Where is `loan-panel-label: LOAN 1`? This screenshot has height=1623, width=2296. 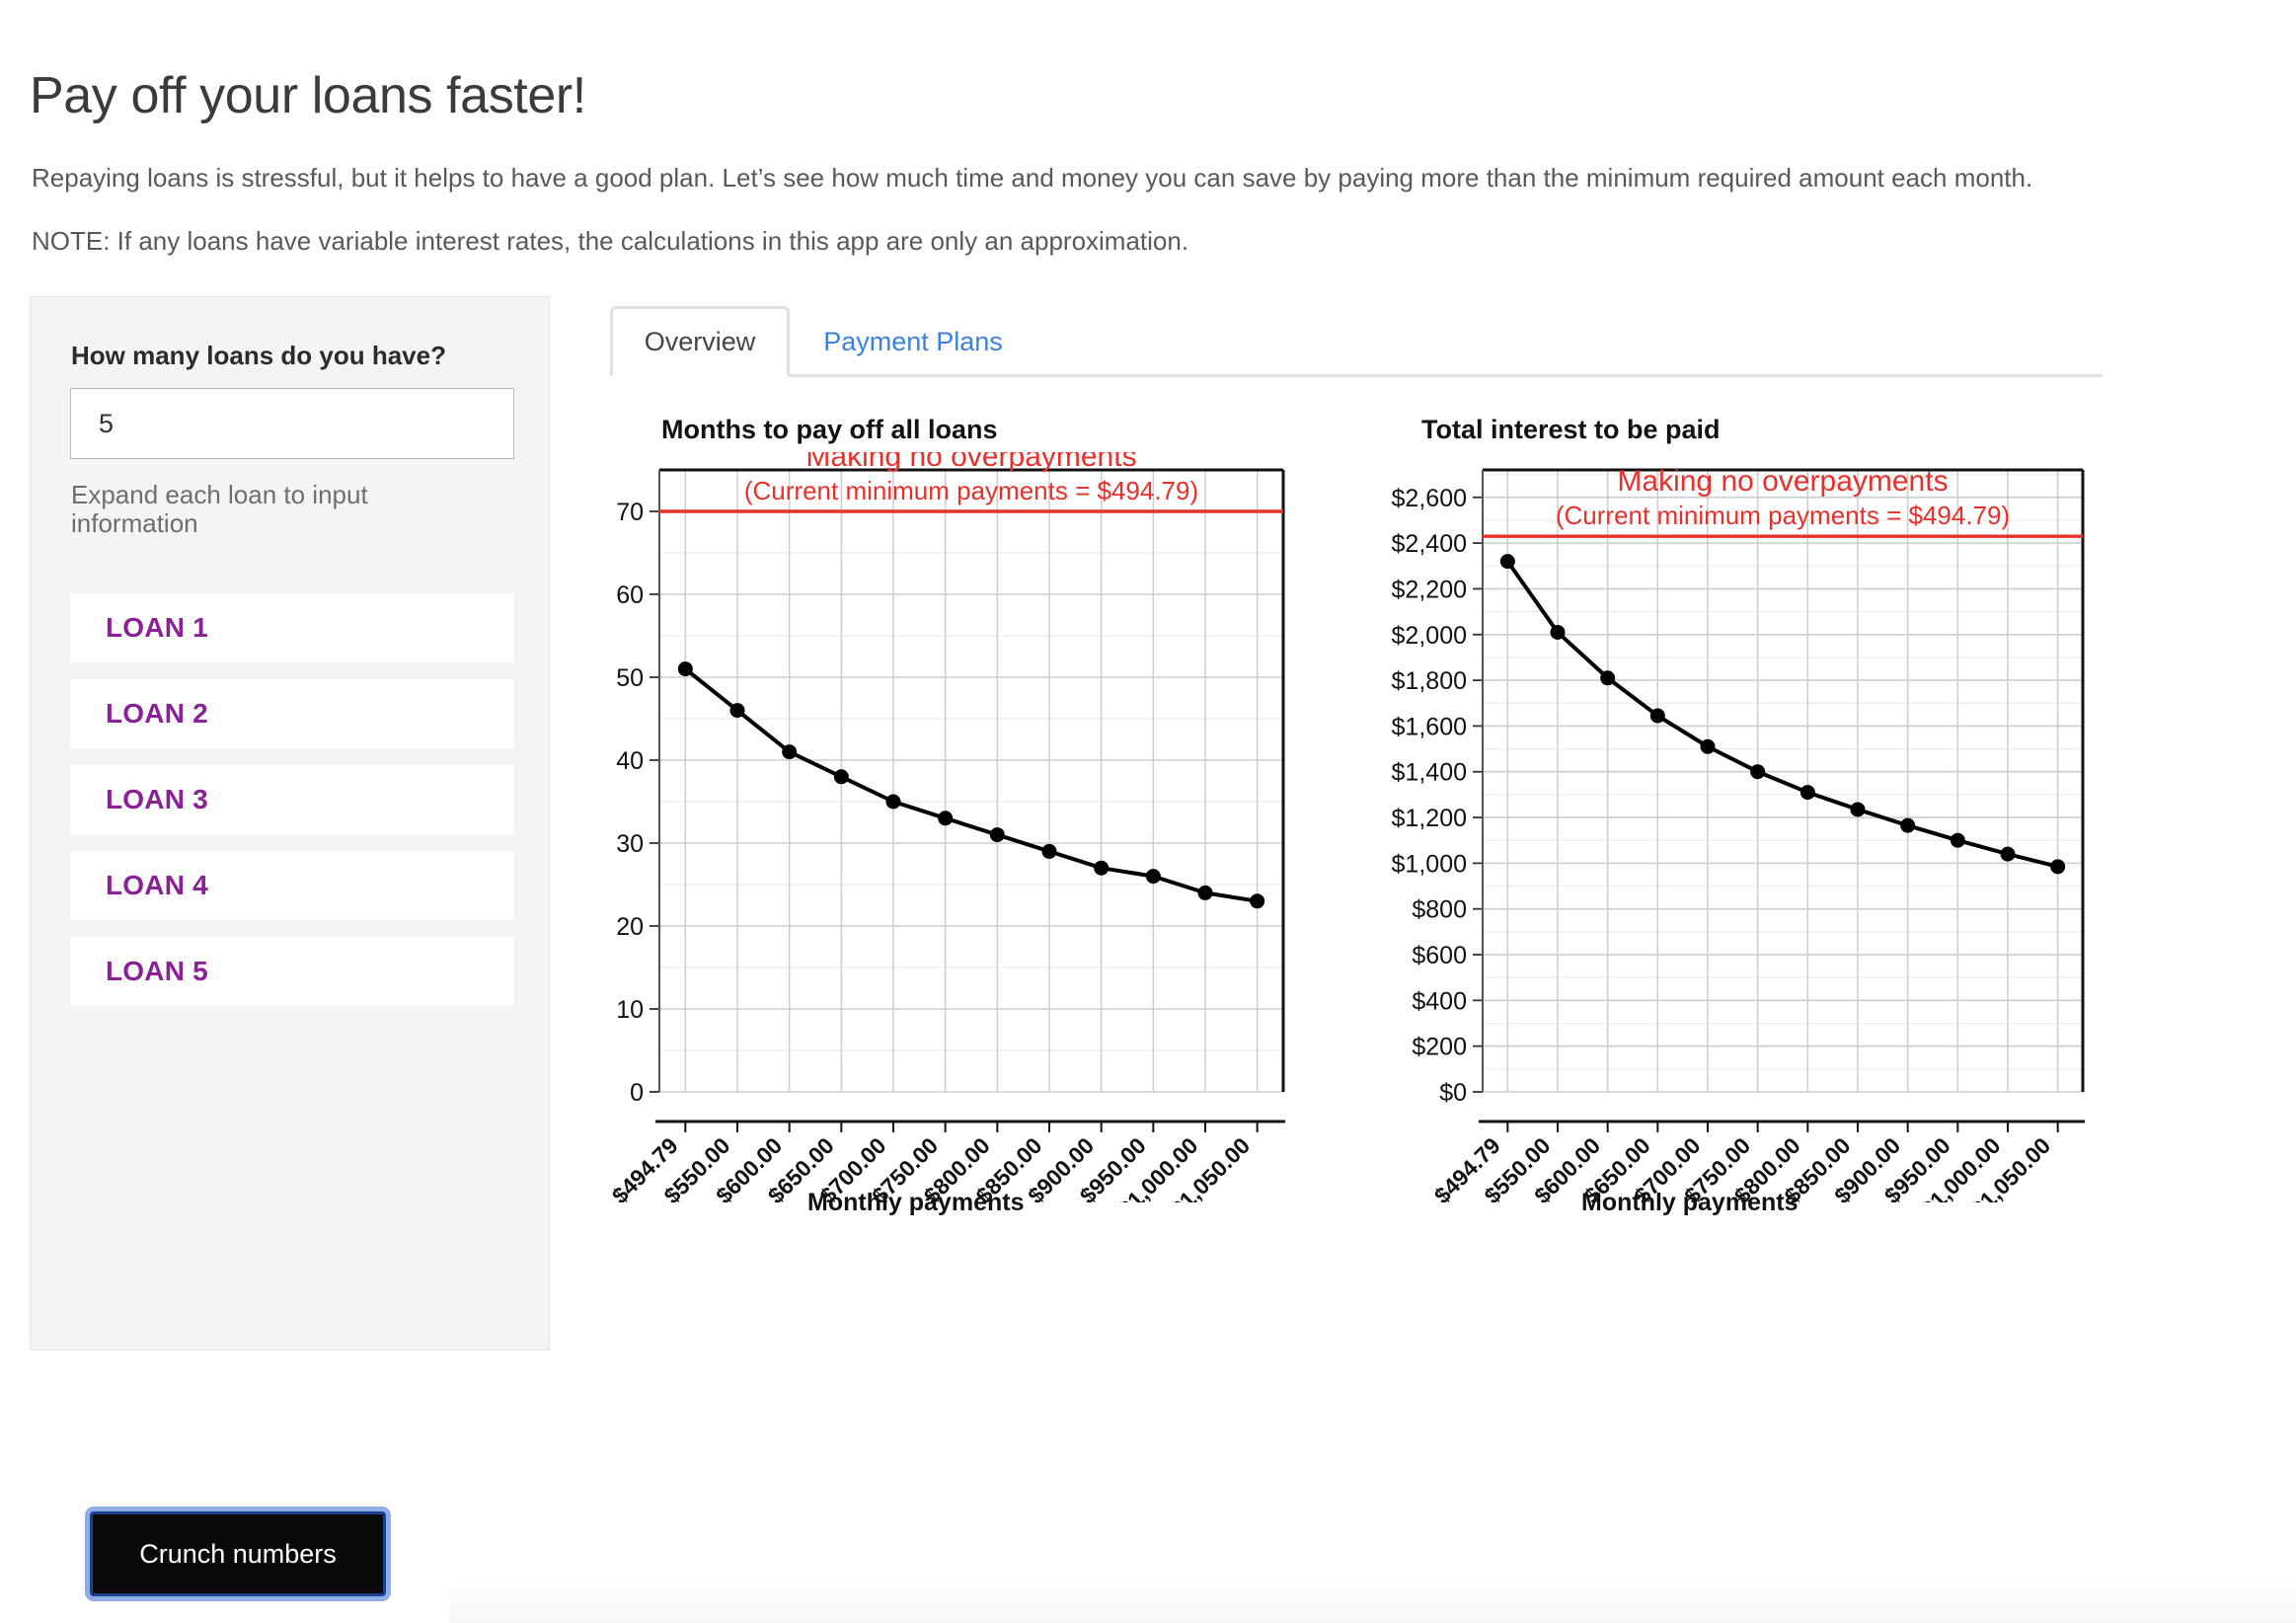
loan-panel-label: LOAN 1 is located at coordinates (157, 627).